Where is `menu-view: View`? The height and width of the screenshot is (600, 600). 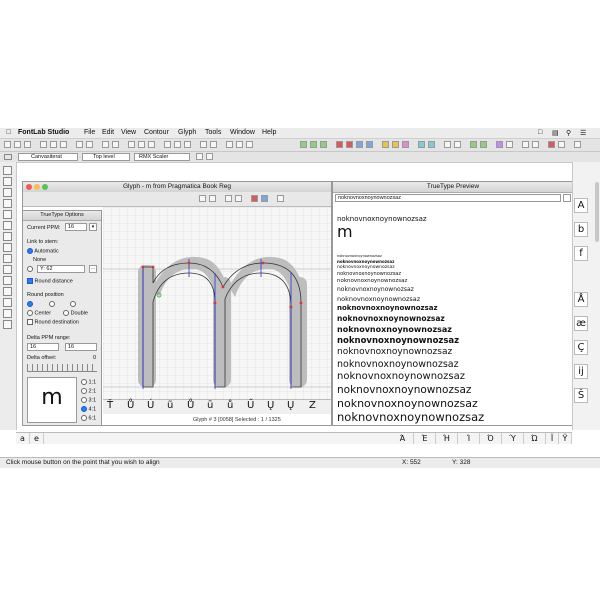 menu-view: View is located at coordinates (128, 132).